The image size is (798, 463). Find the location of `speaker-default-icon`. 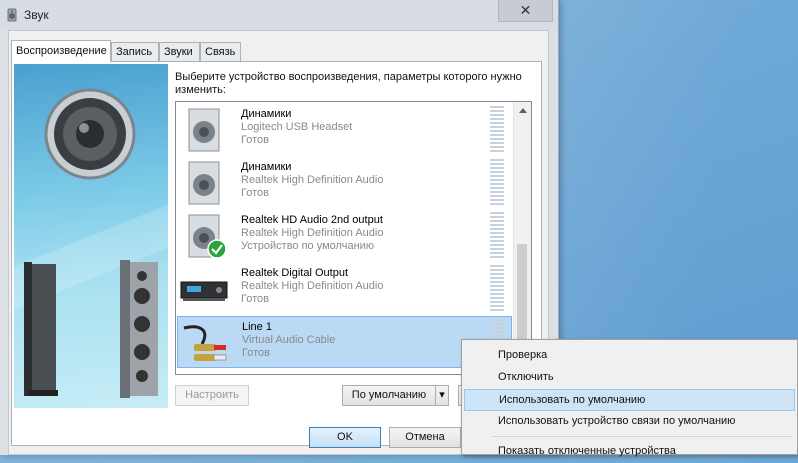

speaker-default-icon is located at coordinates (207, 236).